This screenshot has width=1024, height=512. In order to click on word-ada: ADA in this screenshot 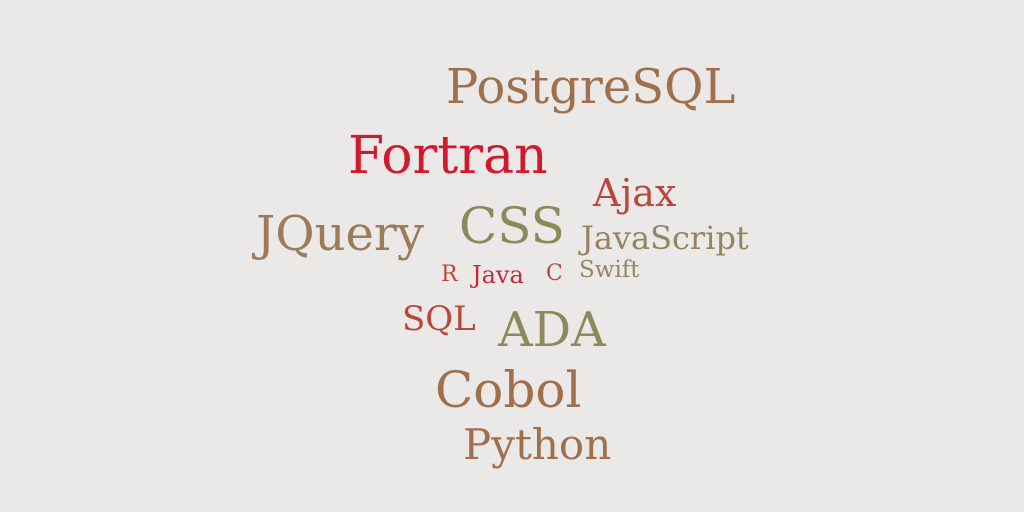, I will do `click(552, 330)`.